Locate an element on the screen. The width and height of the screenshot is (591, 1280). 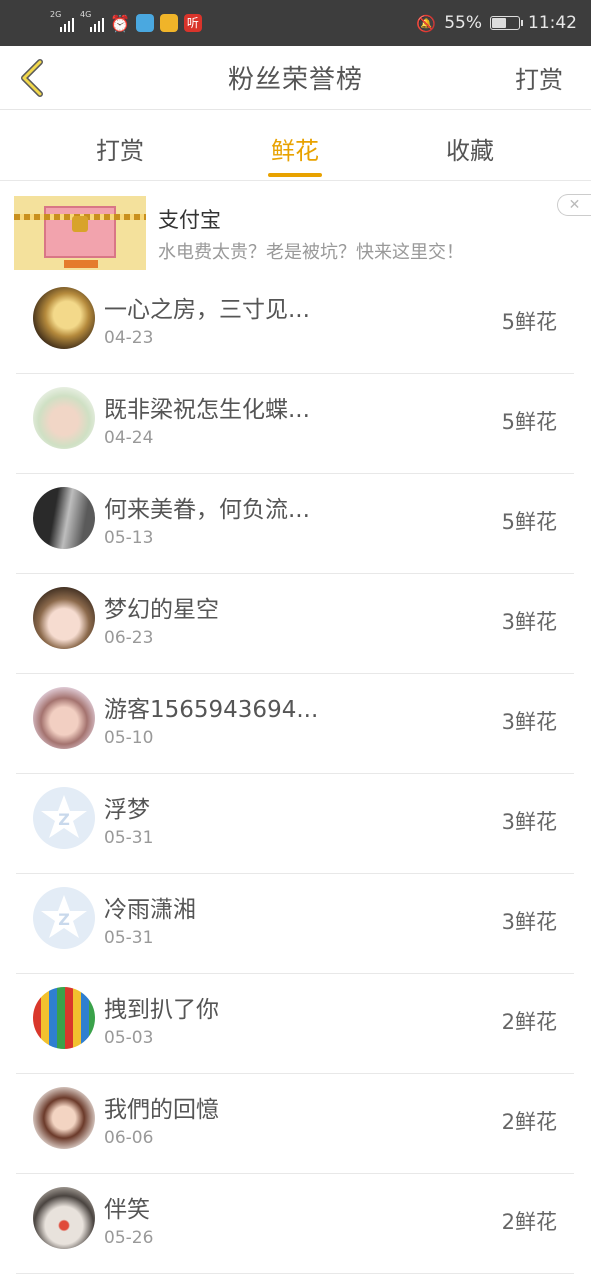
list-item: 一心之房，三寸见... 04-23 5鲜花 is located at coordinates (295, 324).